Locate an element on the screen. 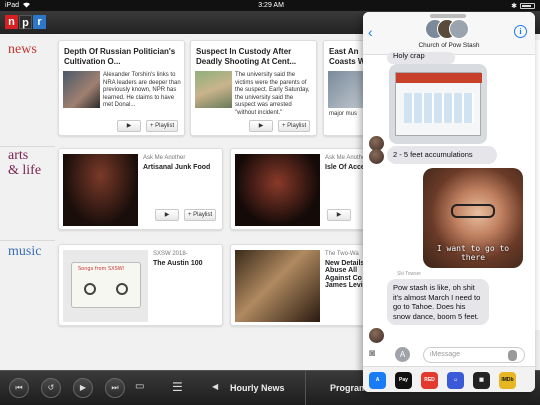 The height and width of the screenshot is (405, 540). npr-logo-n: n is located at coordinates (11, 22).